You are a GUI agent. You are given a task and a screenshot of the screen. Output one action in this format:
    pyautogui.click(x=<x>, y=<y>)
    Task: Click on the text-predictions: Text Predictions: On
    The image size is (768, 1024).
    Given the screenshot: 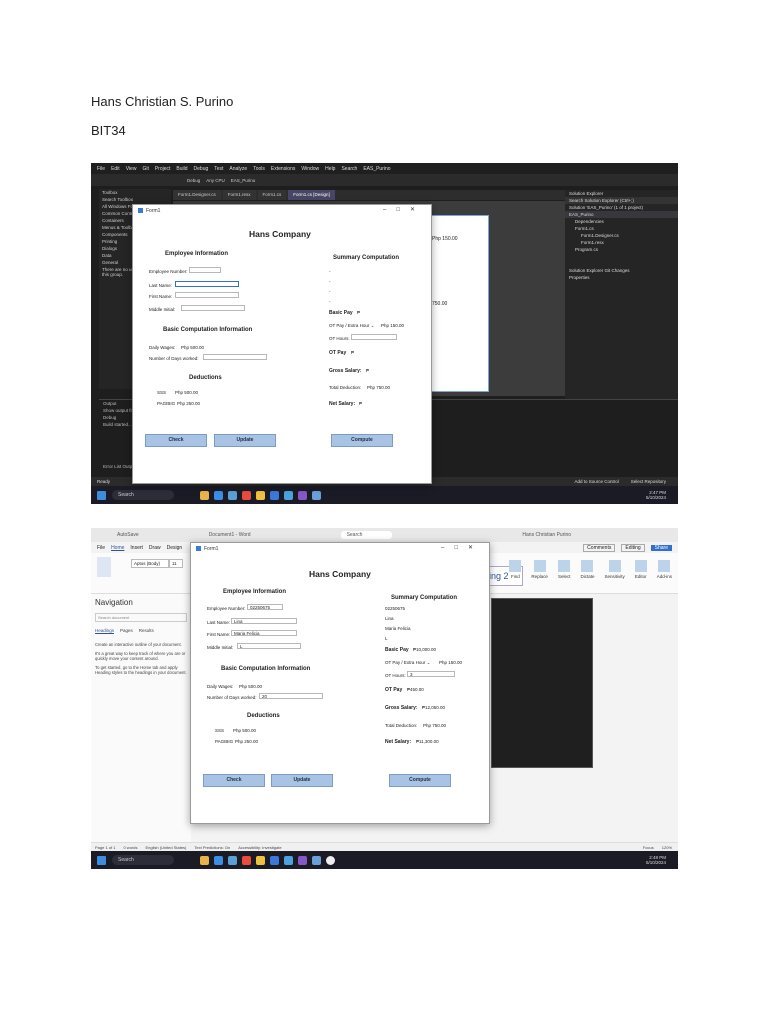 What is the action you would take?
    pyautogui.click(x=212, y=847)
    